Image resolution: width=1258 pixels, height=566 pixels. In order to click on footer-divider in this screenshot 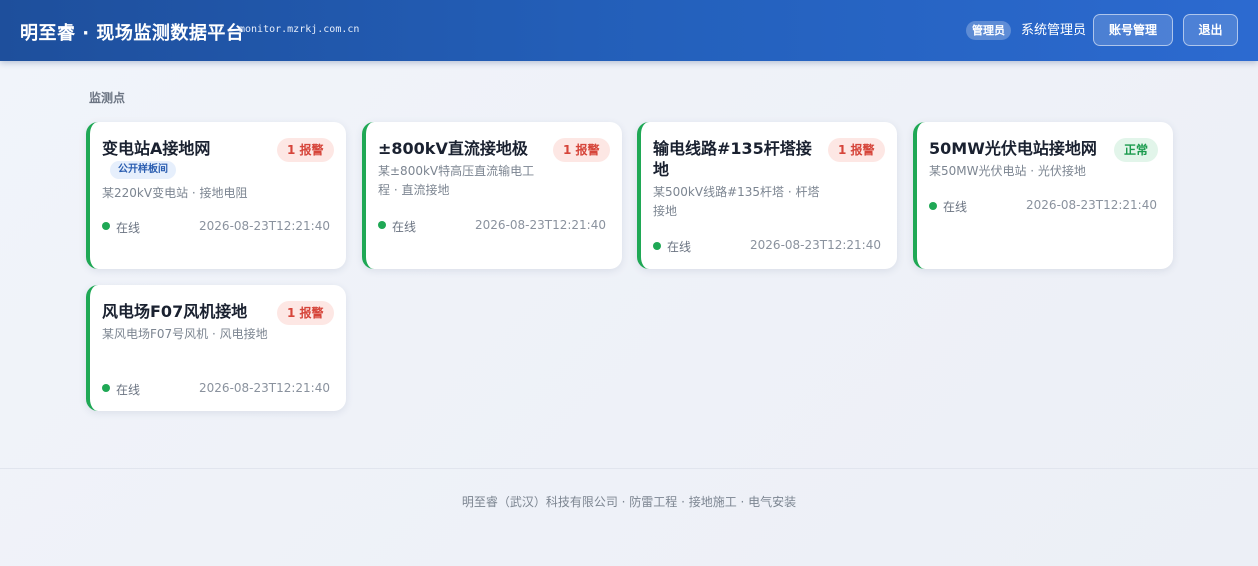, I will do `click(629, 468)`.